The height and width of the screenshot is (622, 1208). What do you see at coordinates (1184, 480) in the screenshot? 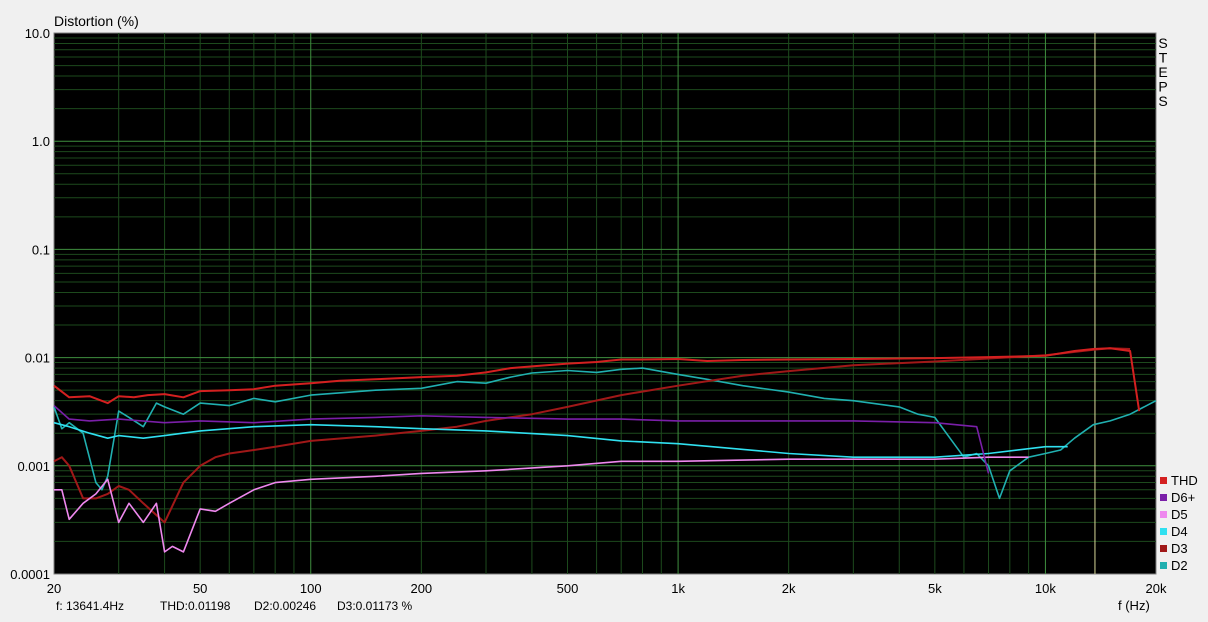
I see `legend-label: THD` at bounding box center [1184, 480].